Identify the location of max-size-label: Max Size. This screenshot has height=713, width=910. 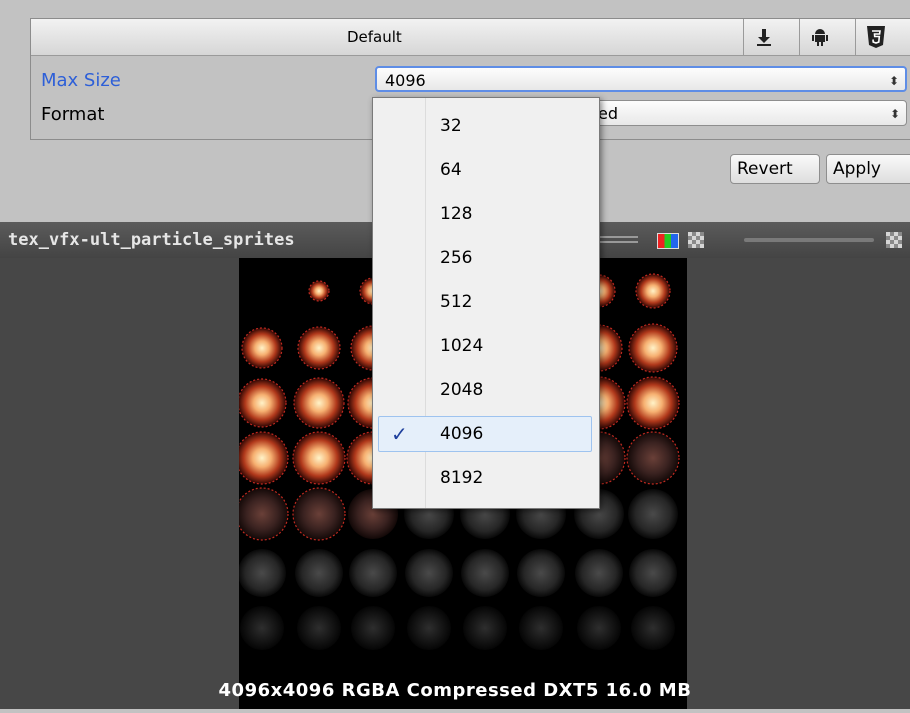
(81, 80).